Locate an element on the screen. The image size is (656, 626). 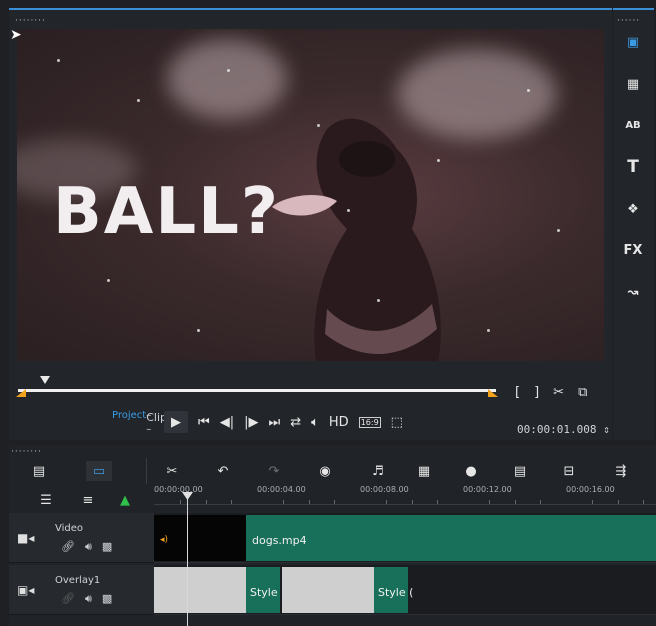
hd-preview-button: HD is located at coordinates (339, 422).